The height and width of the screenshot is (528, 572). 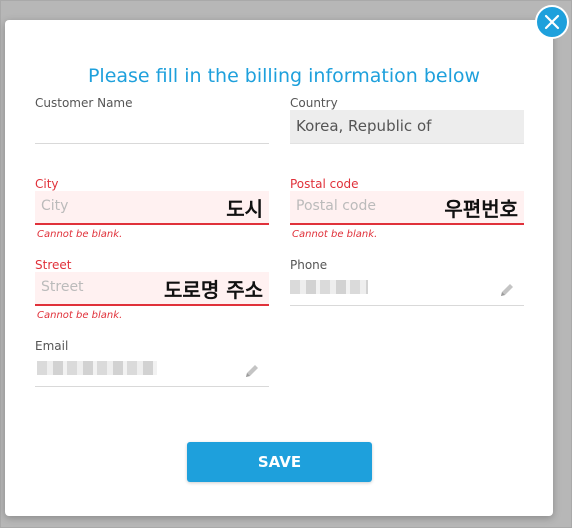 I want to click on email-label: Email, so click(x=52, y=346).